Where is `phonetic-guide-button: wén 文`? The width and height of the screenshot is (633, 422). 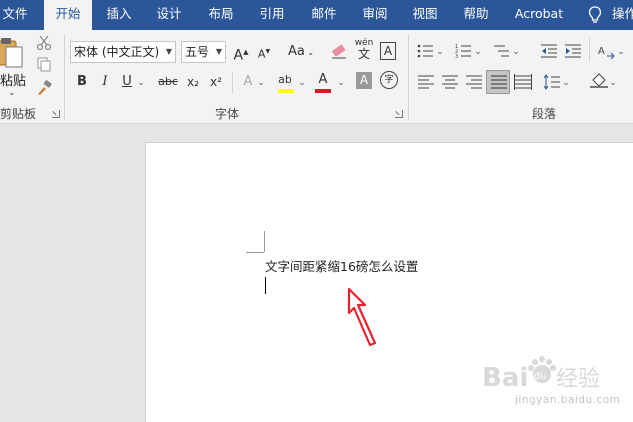
phonetic-guide-button: wén 文 is located at coordinates (364, 51).